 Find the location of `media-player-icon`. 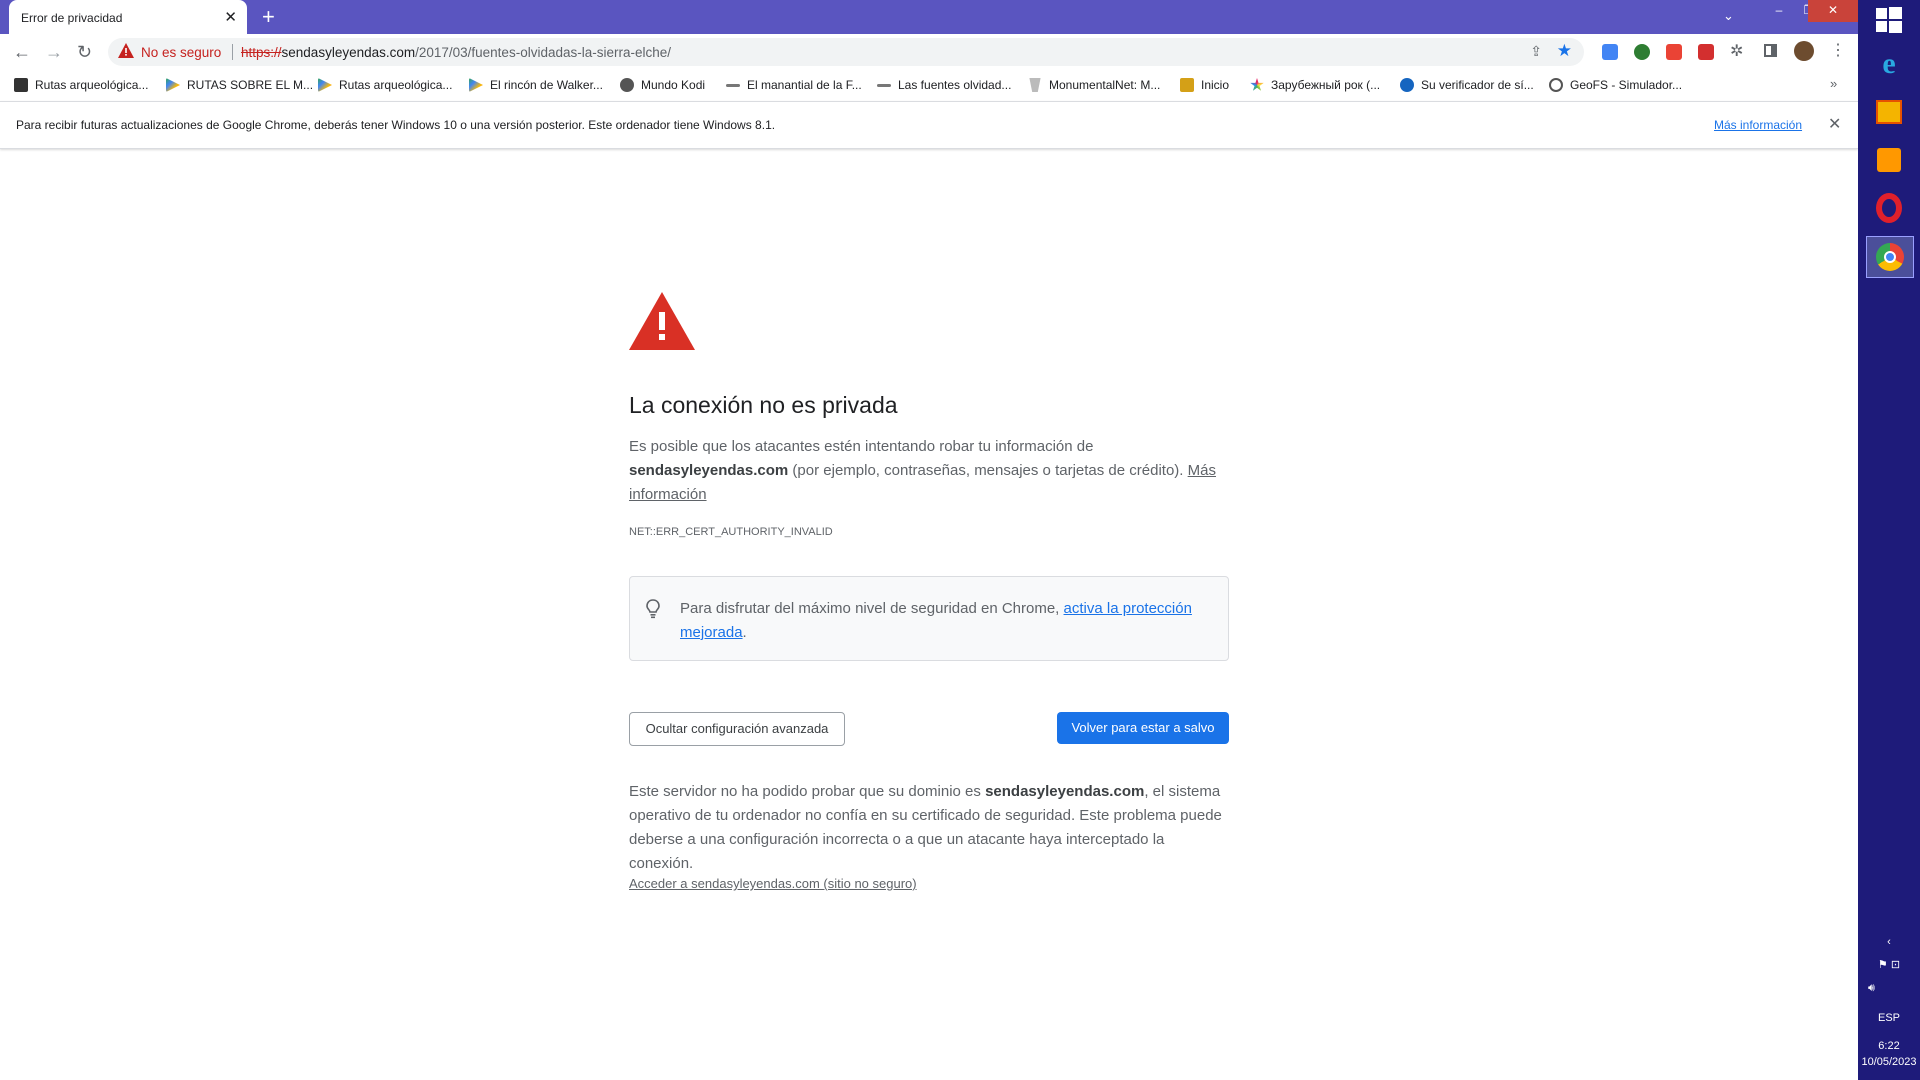

media-player-icon is located at coordinates (1889, 160).